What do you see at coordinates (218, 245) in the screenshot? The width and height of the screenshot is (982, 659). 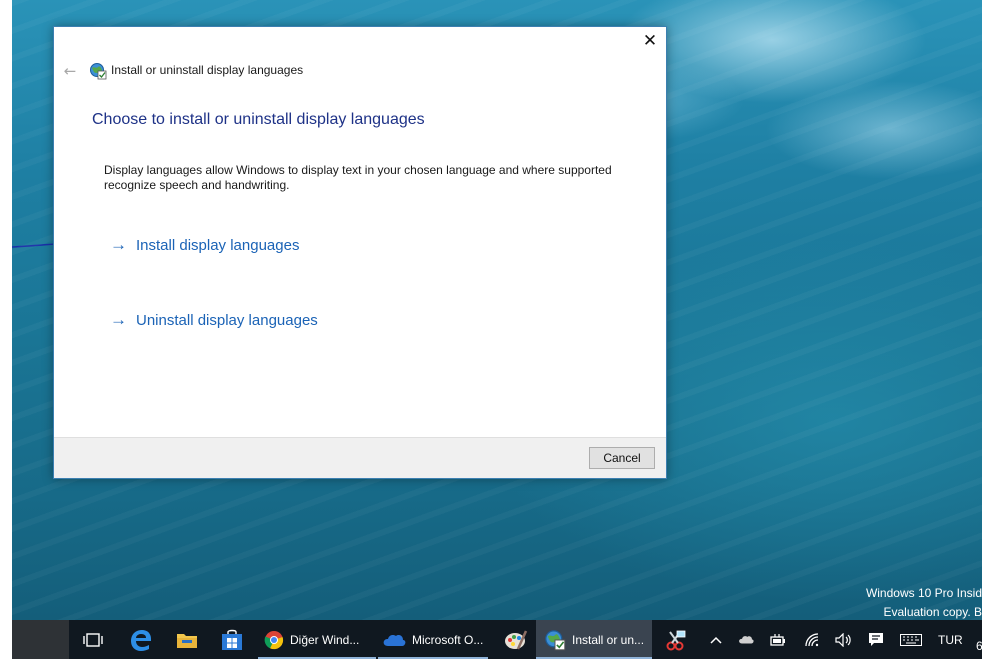 I see `install-link-label: Install display languages` at bounding box center [218, 245].